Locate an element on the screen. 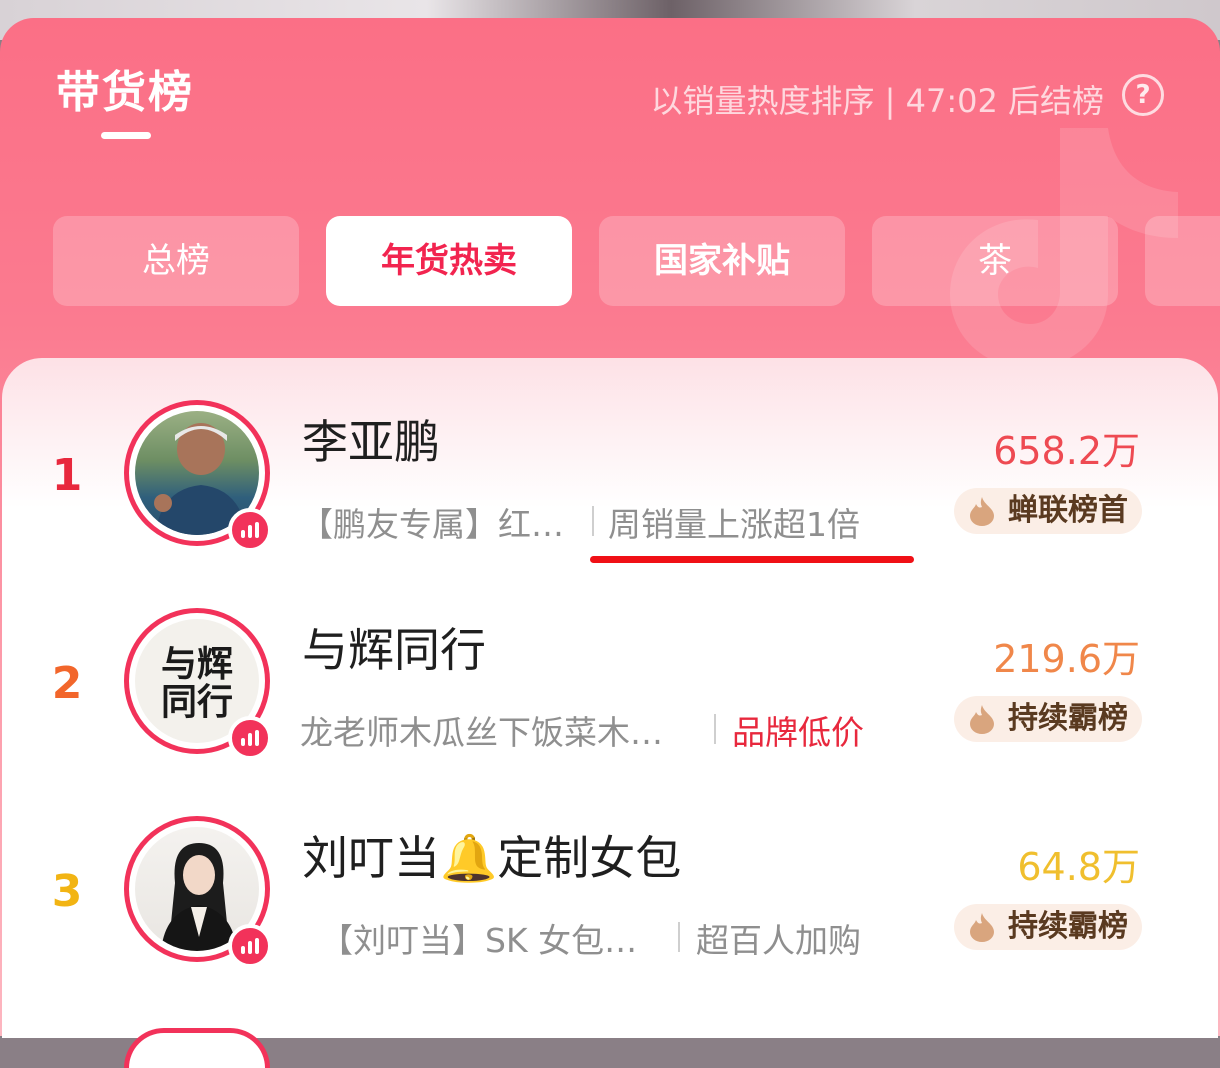 The width and height of the screenshot is (1220, 1068). rank-tag: 超百人加购 is located at coordinates (778, 940).